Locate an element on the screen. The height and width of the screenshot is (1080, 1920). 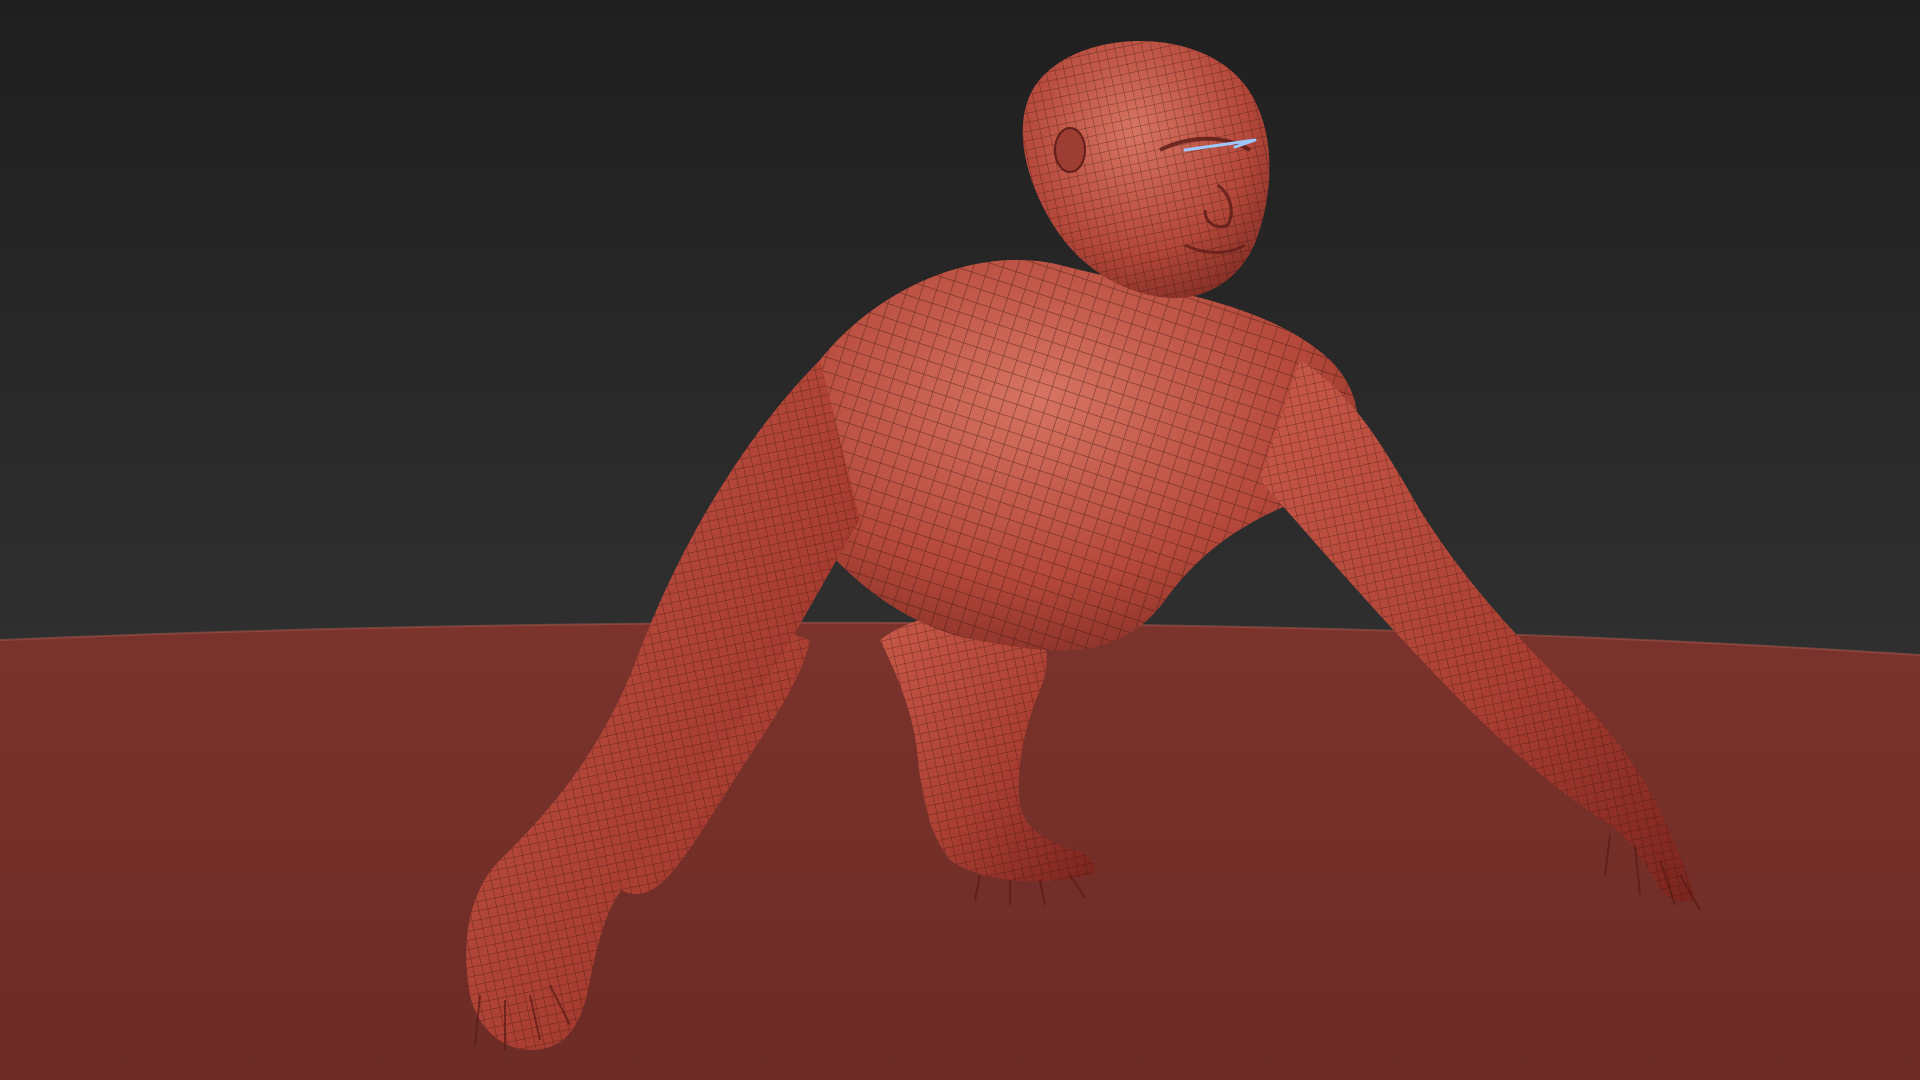
ear is located at coordinates (1070, 150).